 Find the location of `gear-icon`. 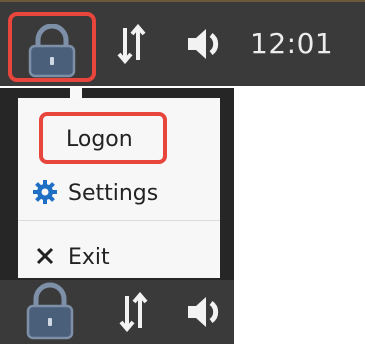

gear-icon is located at coordinates (46, 193).